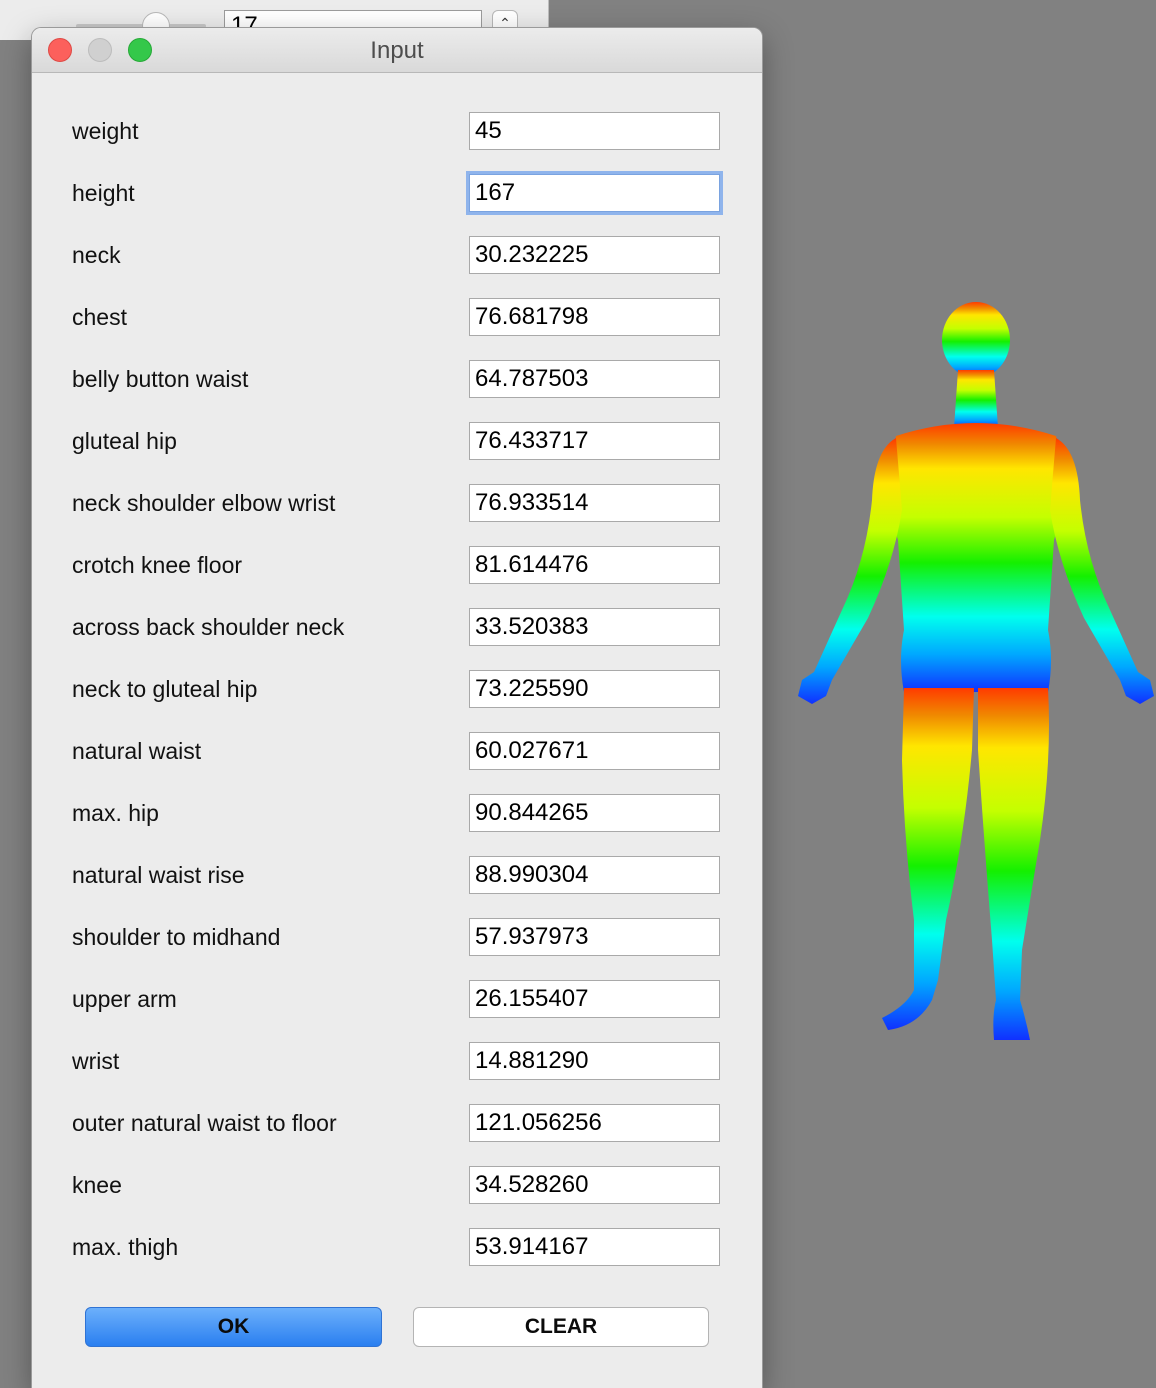 This screenshot has width=1156, height=1388. What do you see at coordinates (103, 193) in the screenshot?
I see `field-label: height` at bounding box center [103, 193].